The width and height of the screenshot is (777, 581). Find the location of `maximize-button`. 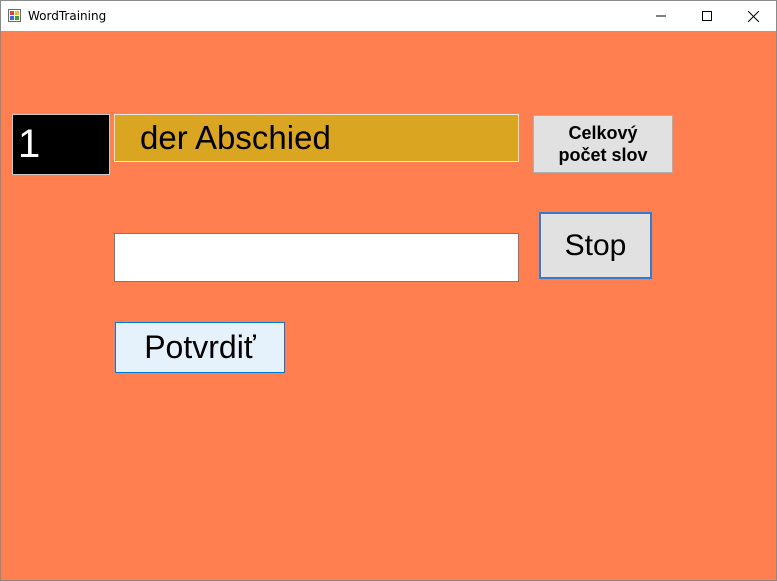

maximize-button is located at coordinates (707, 16).